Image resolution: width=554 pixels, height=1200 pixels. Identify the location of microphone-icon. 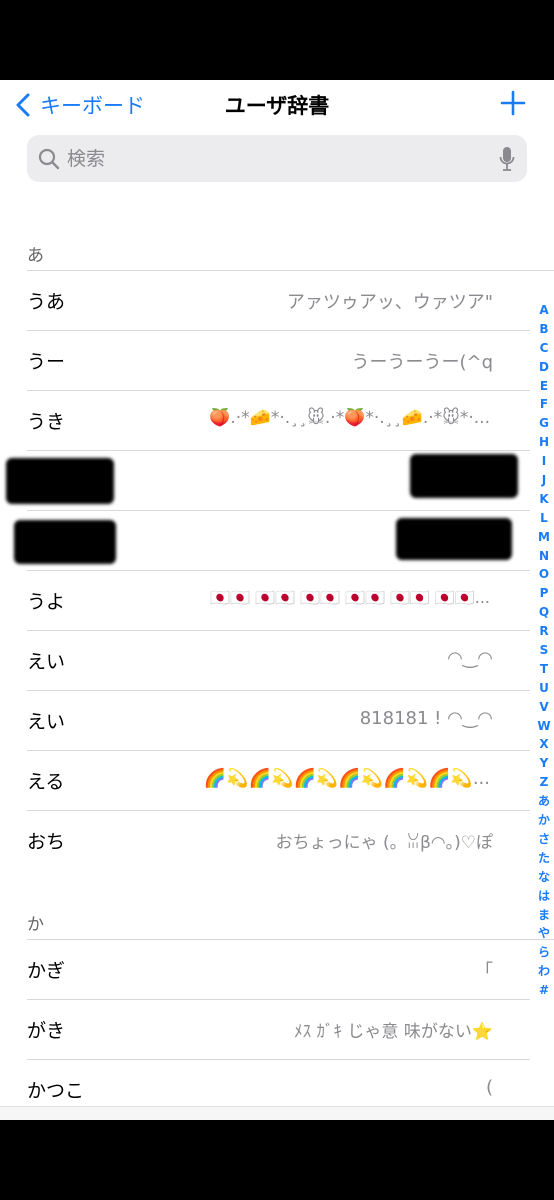
(507, 159).